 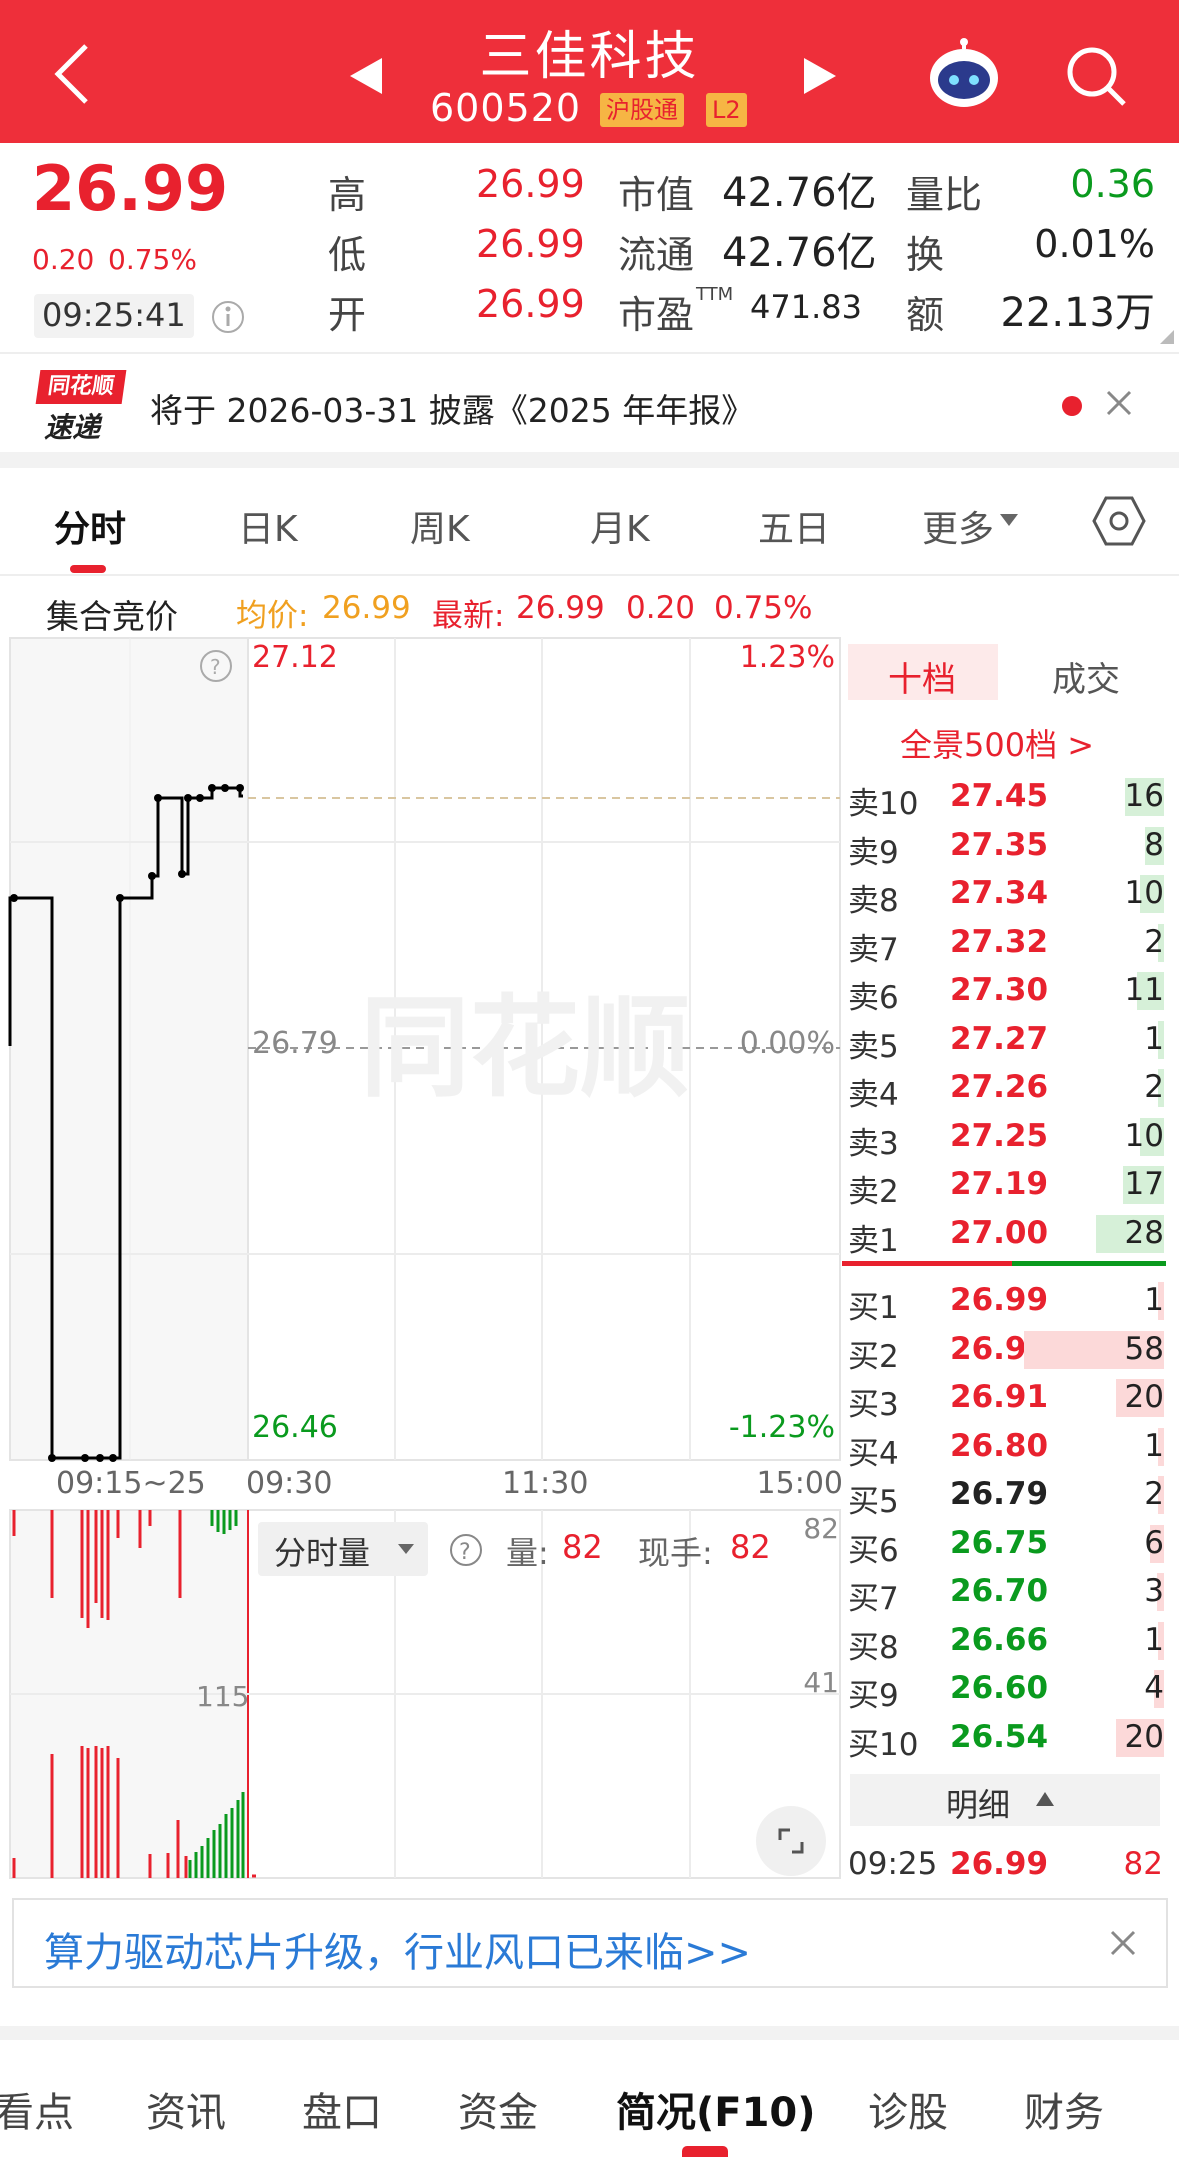 What do you see at coordinates (366, 608) in the screenshot?
I see `avg-value: 26.99` at bounding box center [366, 608].